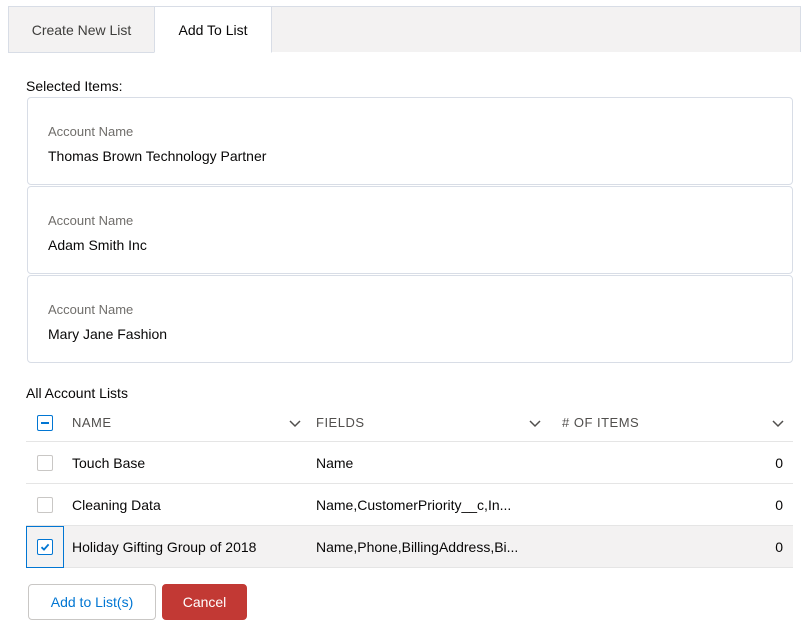 The height and width of the screenshot is (635, 801). I want to click on minus-icon, so click(45, 422).